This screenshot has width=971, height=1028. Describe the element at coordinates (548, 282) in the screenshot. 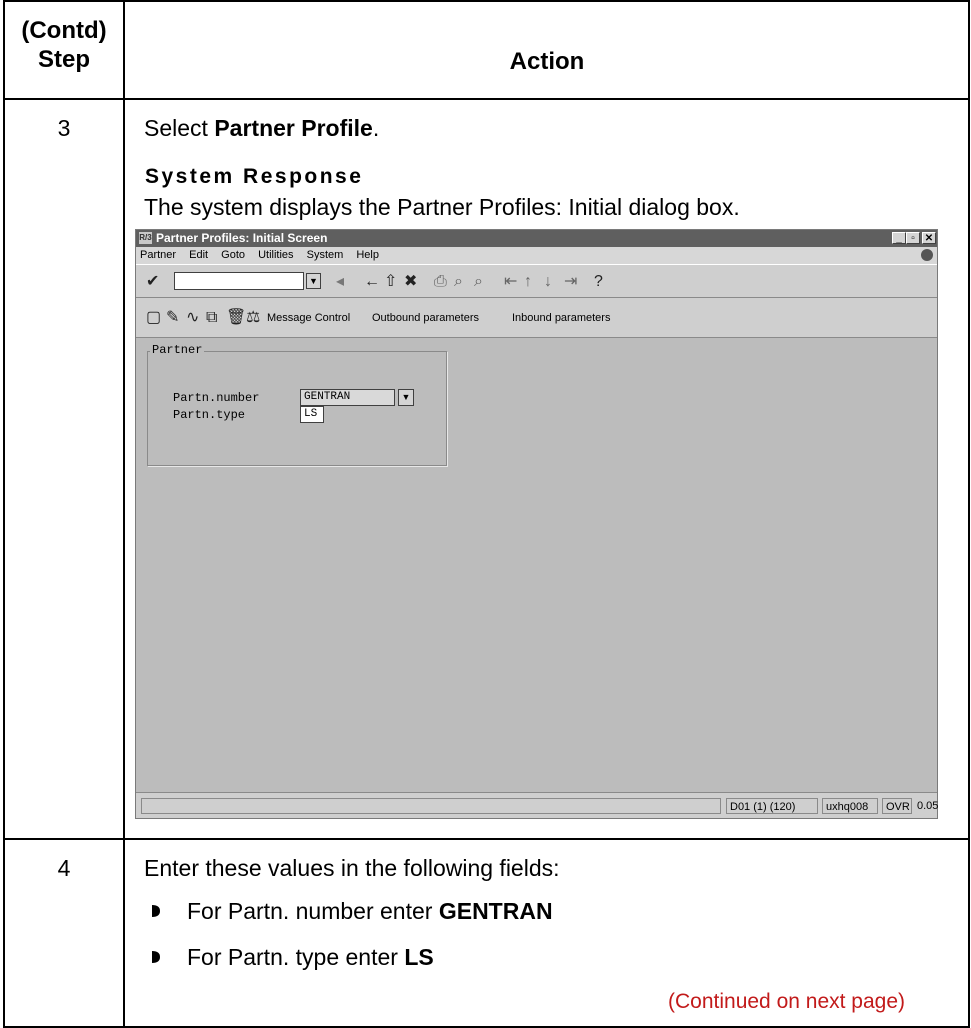

I see `next-page-icon: ↓` at that location.